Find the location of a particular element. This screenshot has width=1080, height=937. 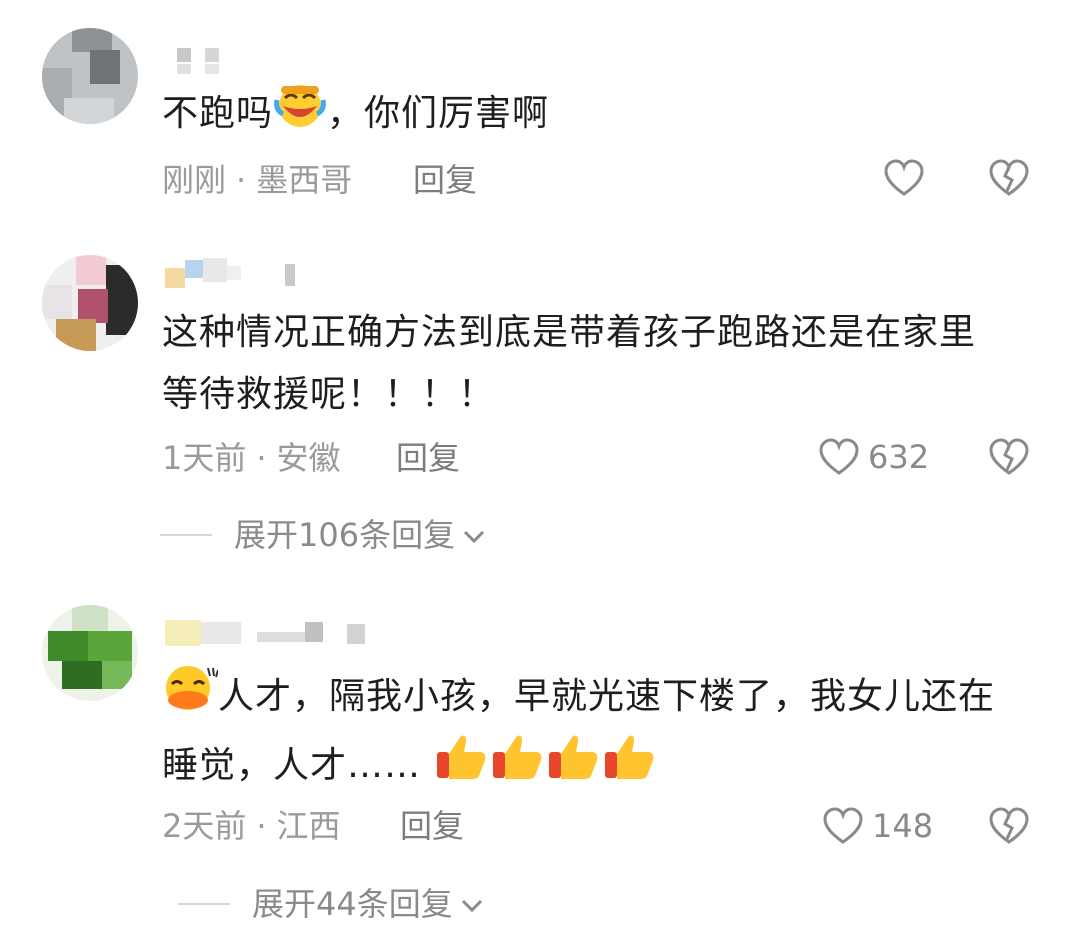

comment-text: 这种情况正确方法到底是带着孩子跑路还是在家里 等待救援呢！！！！ is located at coordinates (569, 363).